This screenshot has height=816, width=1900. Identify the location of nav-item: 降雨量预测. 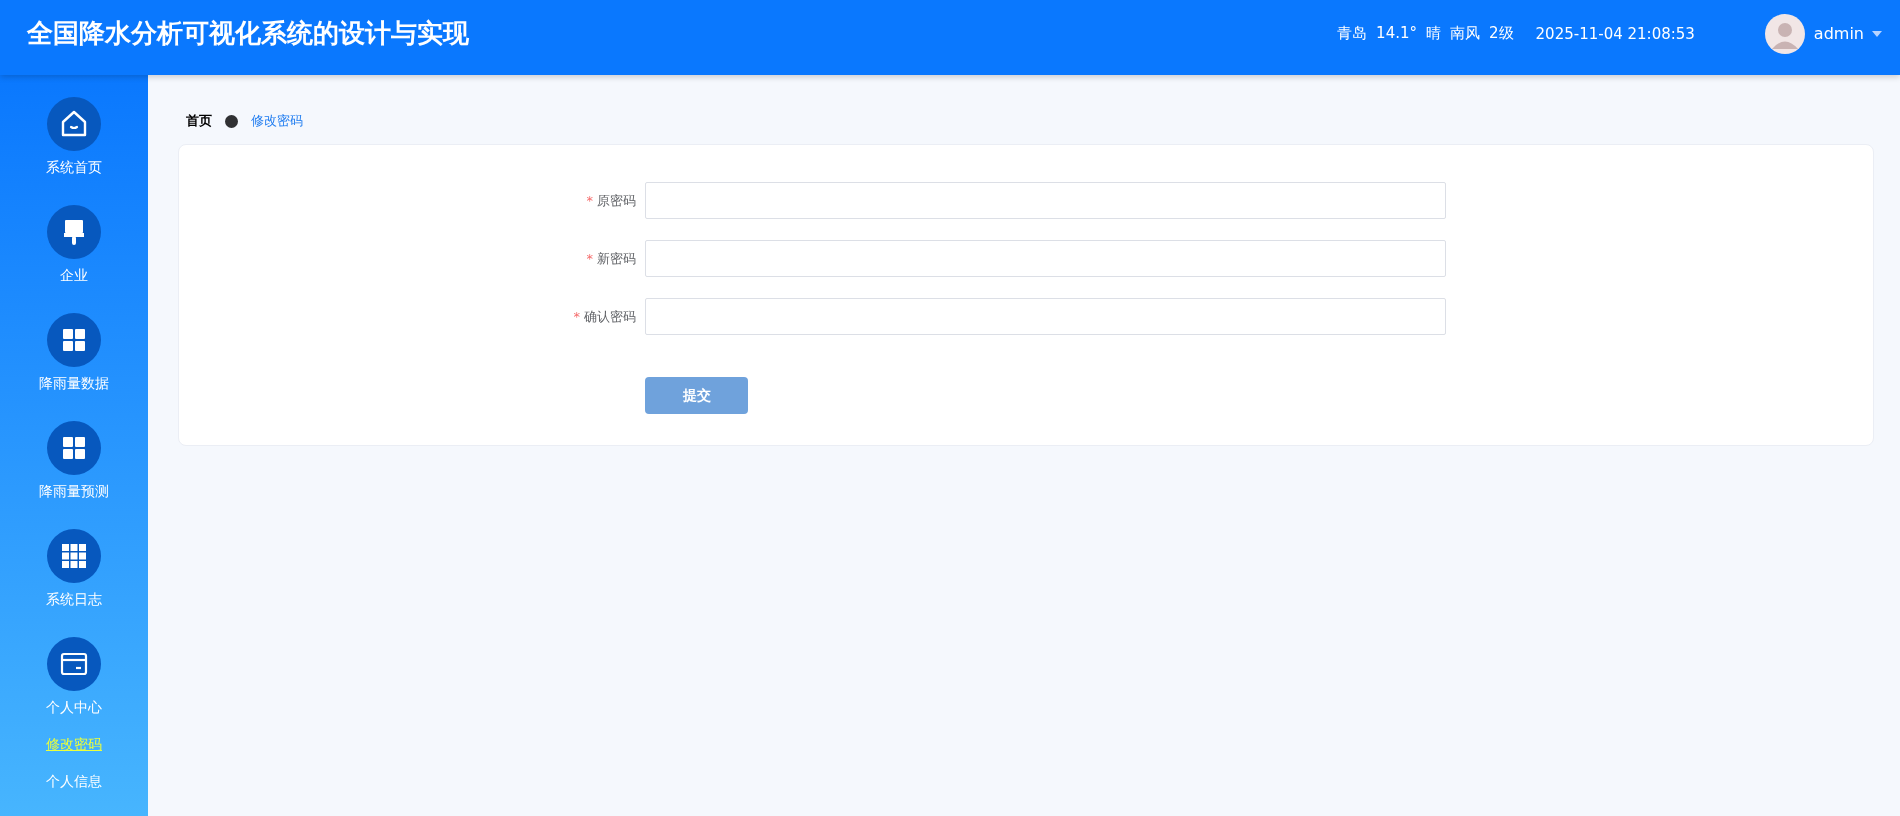
(74, 492).